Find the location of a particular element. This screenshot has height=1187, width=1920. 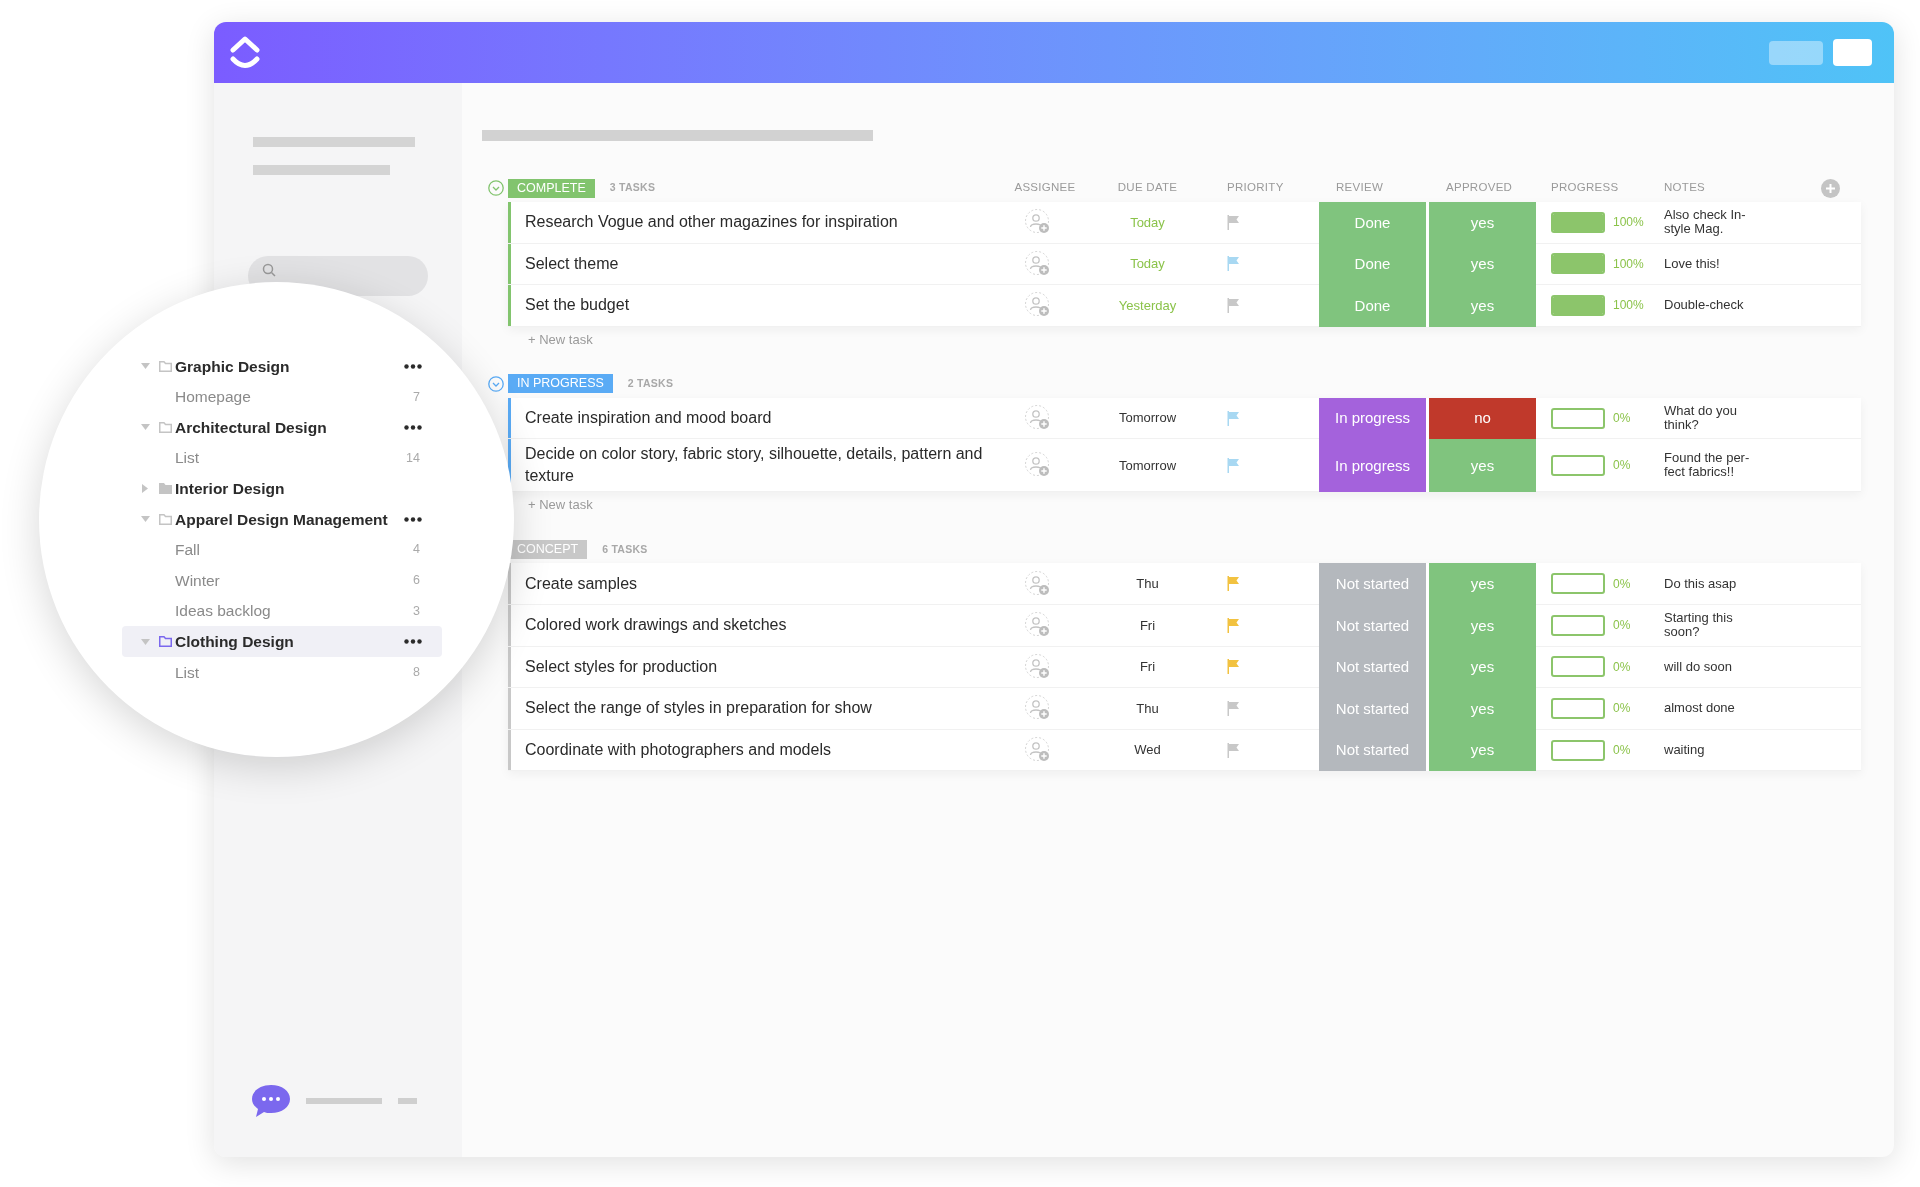

column-header: ASSIGNEE is located at coordinates (1045, 188).